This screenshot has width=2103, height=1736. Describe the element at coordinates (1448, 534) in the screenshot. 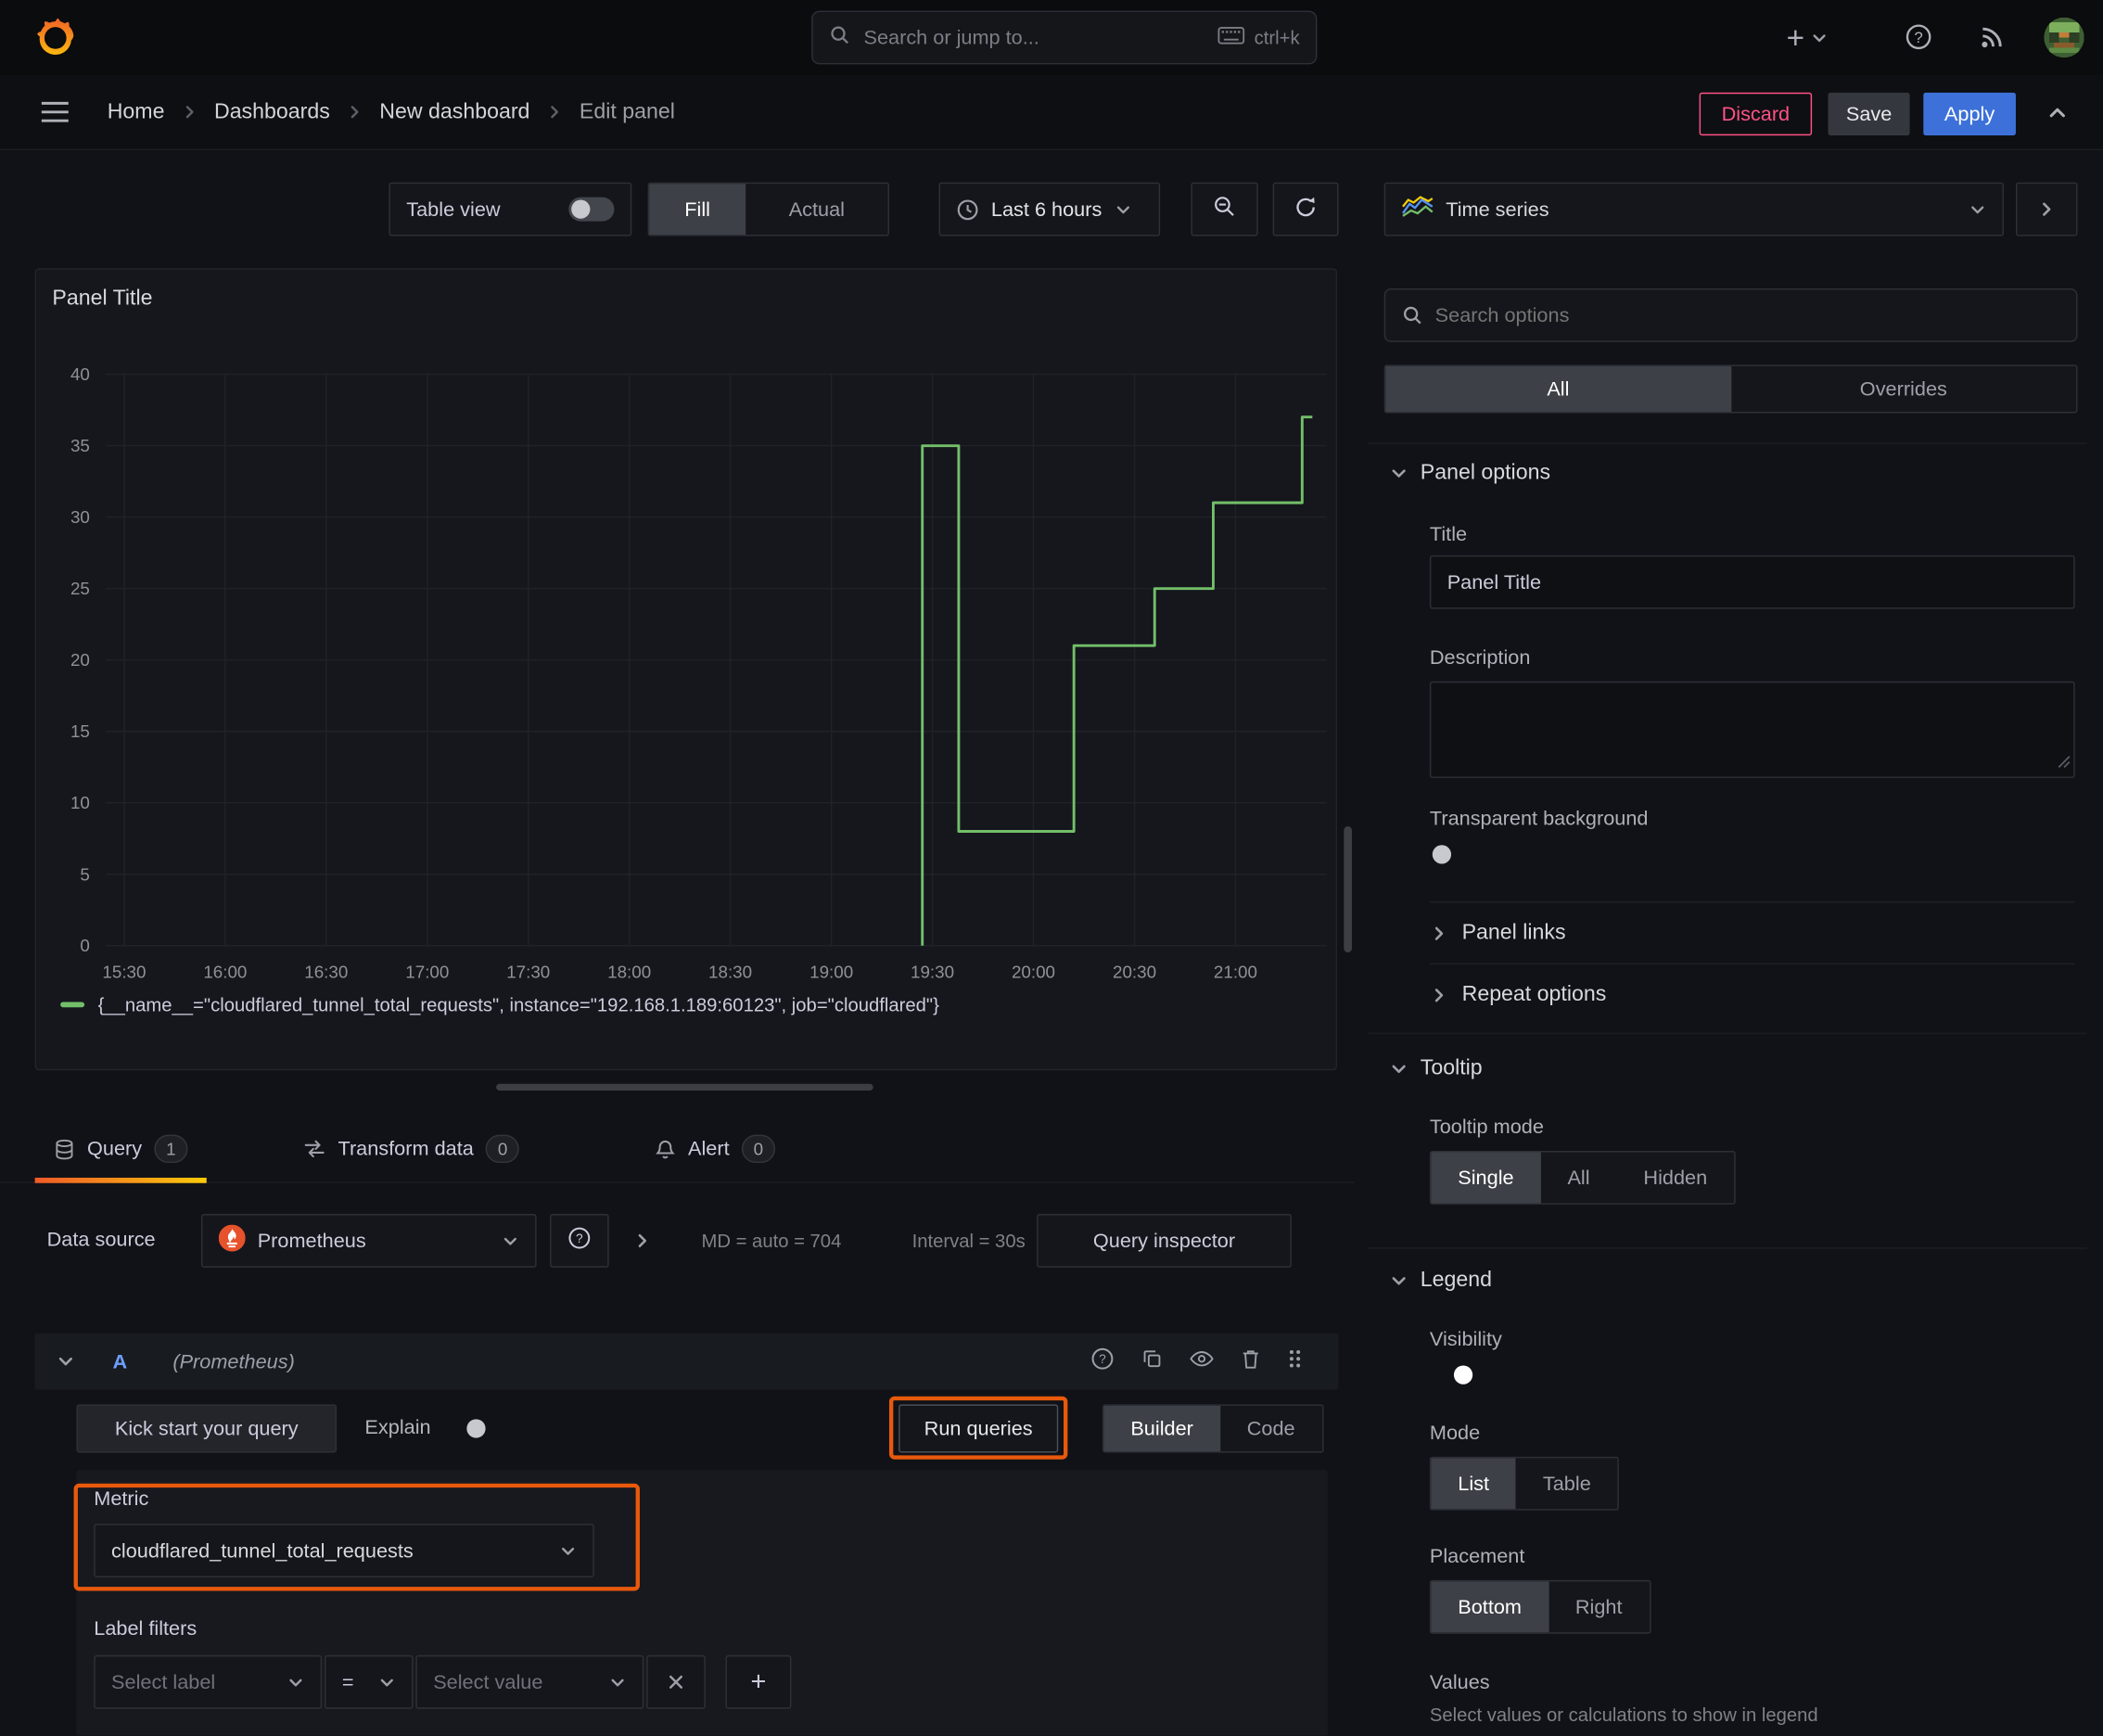

I see `title-label: Title` at that location.